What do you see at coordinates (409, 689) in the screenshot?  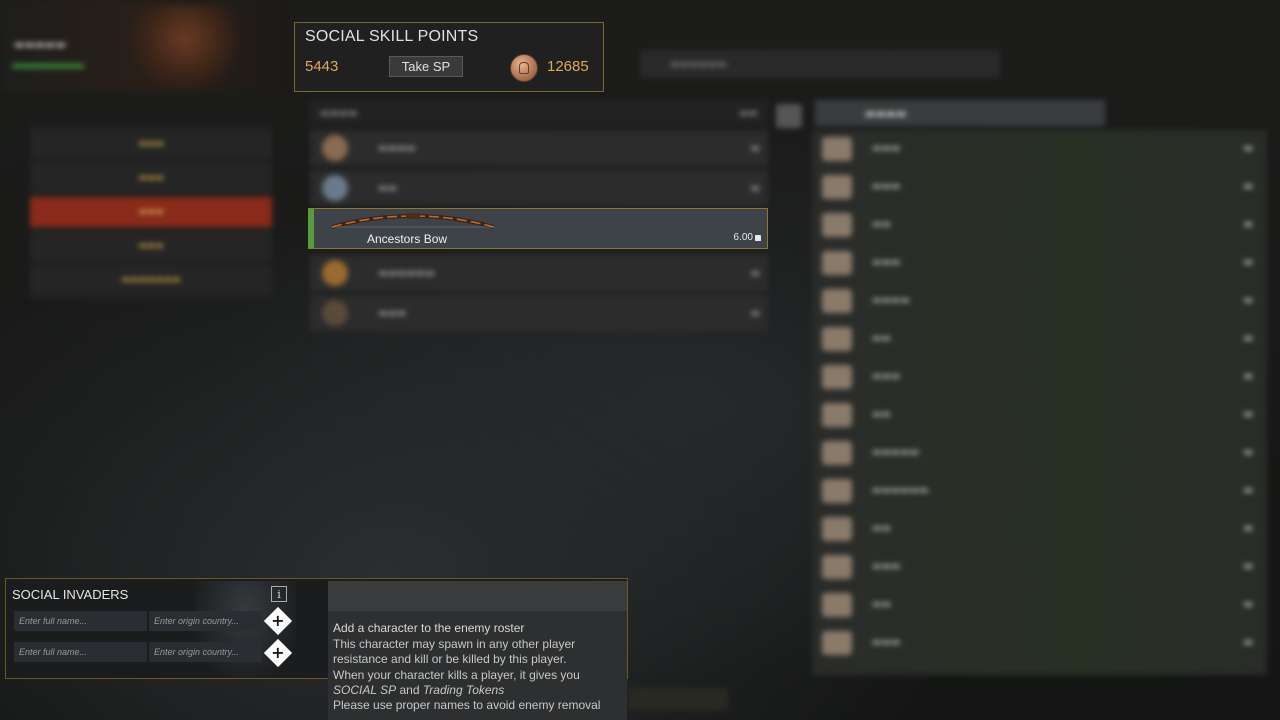 I see `tooltip-line-2-mid: and` at bounding box center [409, 689].